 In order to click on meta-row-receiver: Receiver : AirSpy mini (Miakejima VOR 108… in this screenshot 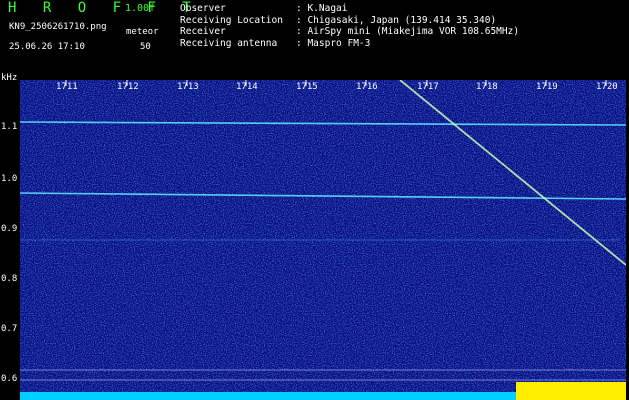, I will do `click(349, 32)`.